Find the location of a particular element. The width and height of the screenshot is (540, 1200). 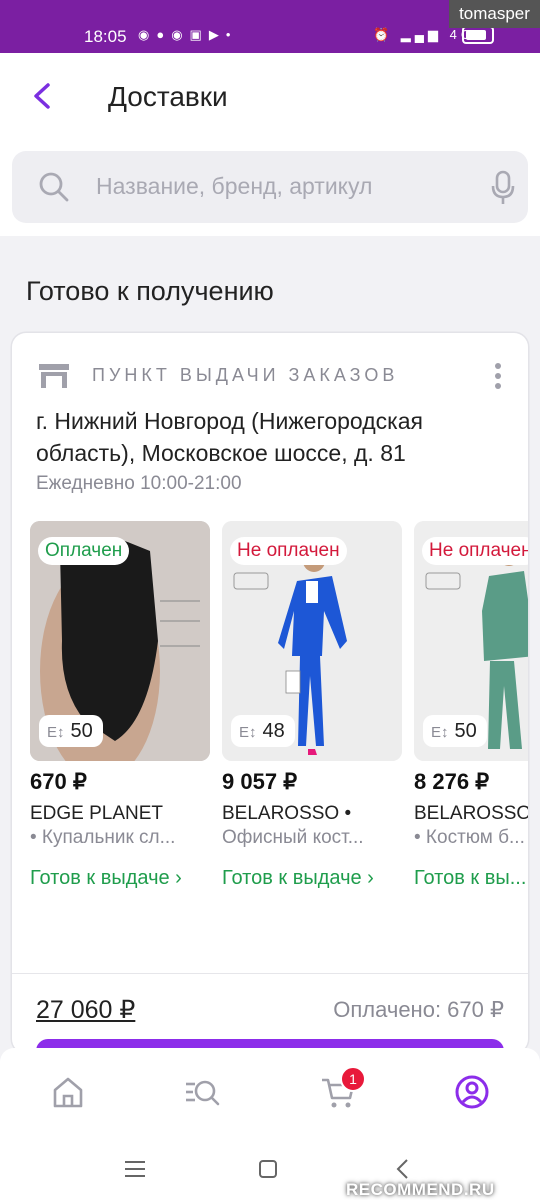

search-input: Название, бренд, артикул is located at coordinates (270, 187).